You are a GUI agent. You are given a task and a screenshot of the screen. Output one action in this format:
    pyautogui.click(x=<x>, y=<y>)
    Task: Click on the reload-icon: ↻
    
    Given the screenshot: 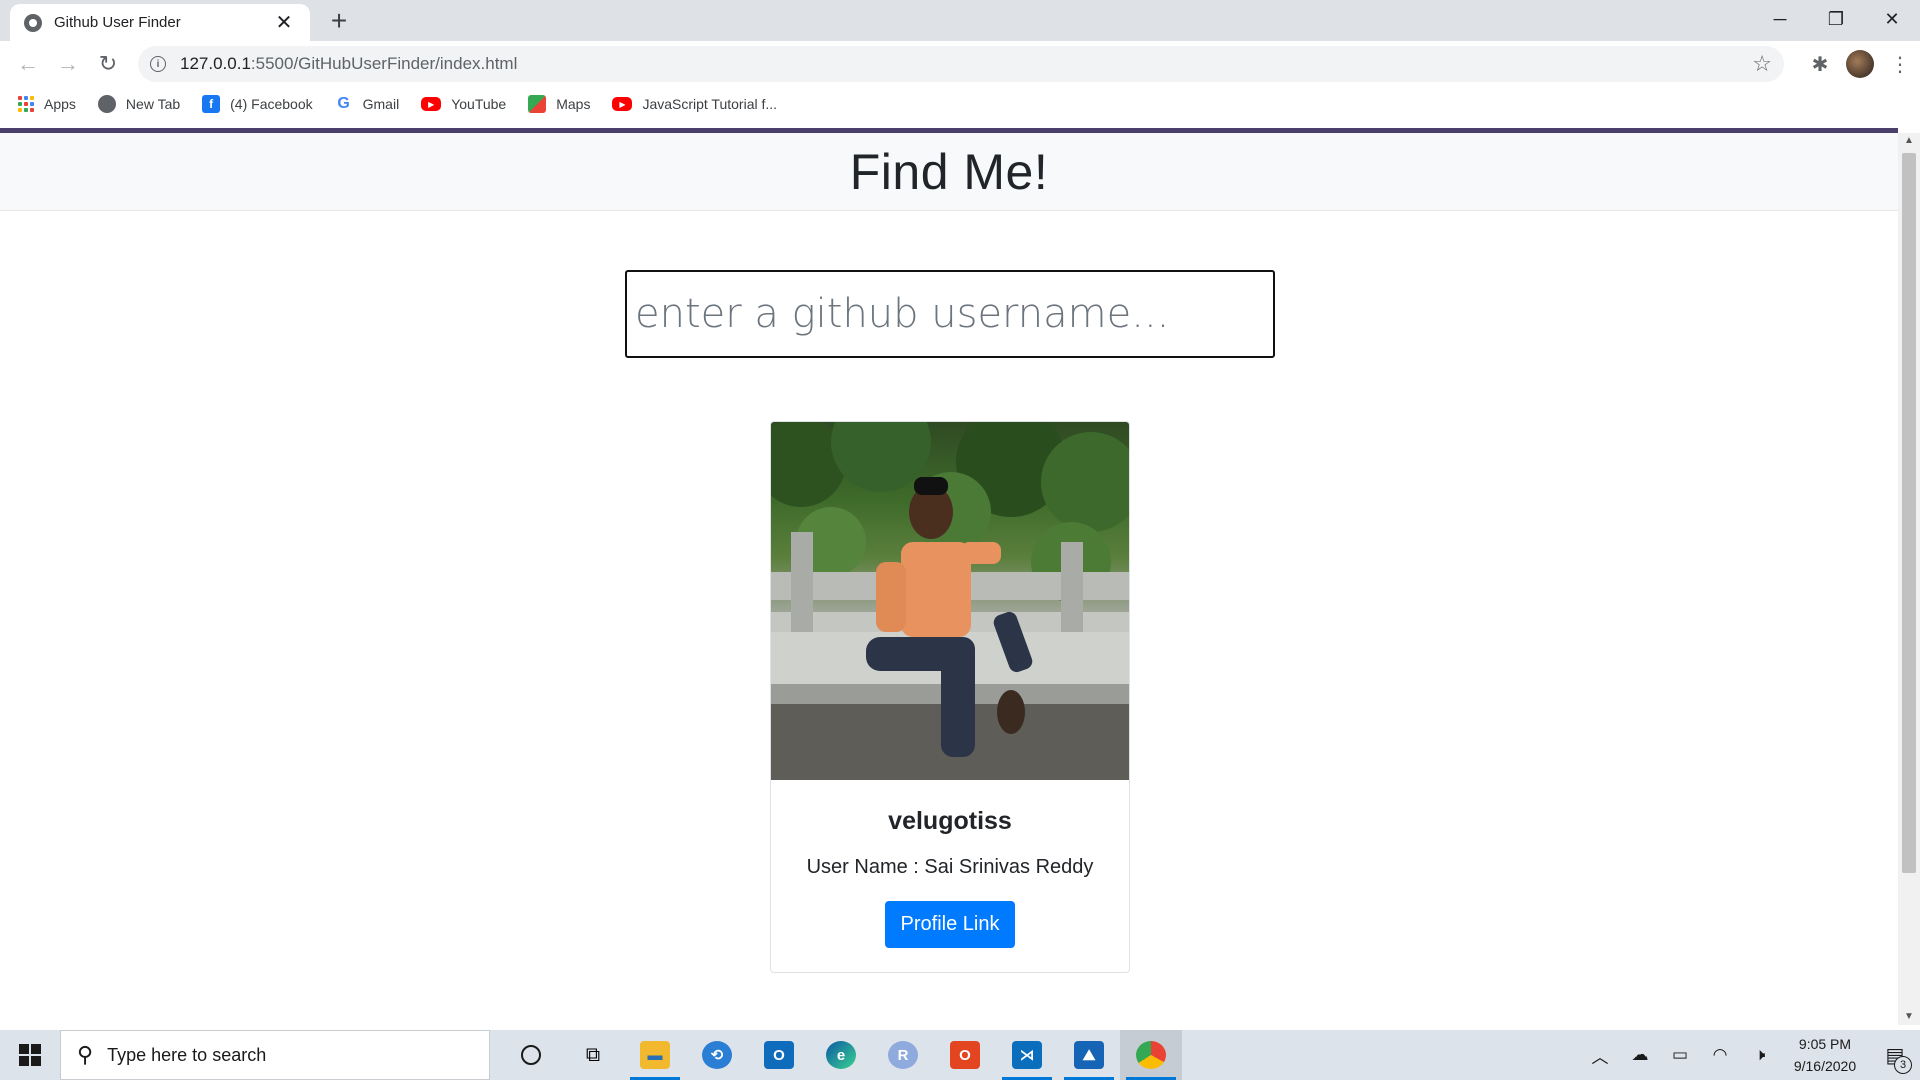 What is the action you would take?
    pyautogui.click(x=108, y=64)
    